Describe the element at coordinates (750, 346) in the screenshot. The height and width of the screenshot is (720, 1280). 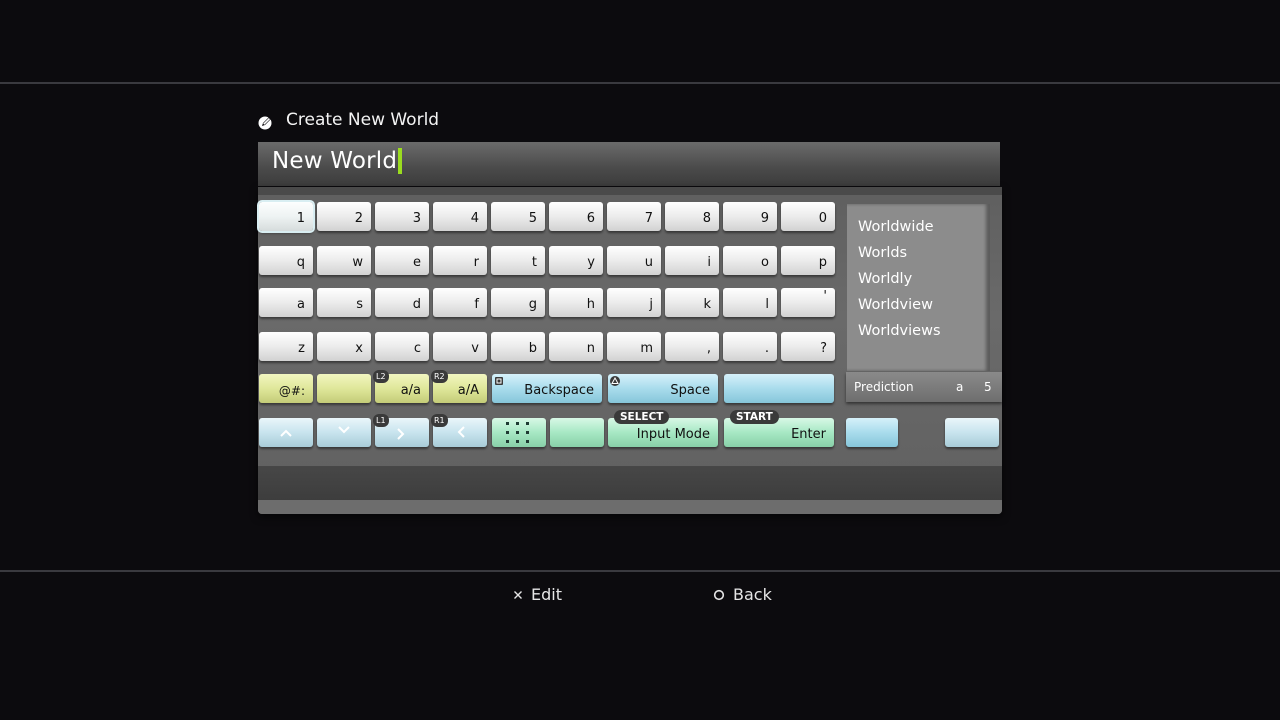
I see `key-period: .` at that location.